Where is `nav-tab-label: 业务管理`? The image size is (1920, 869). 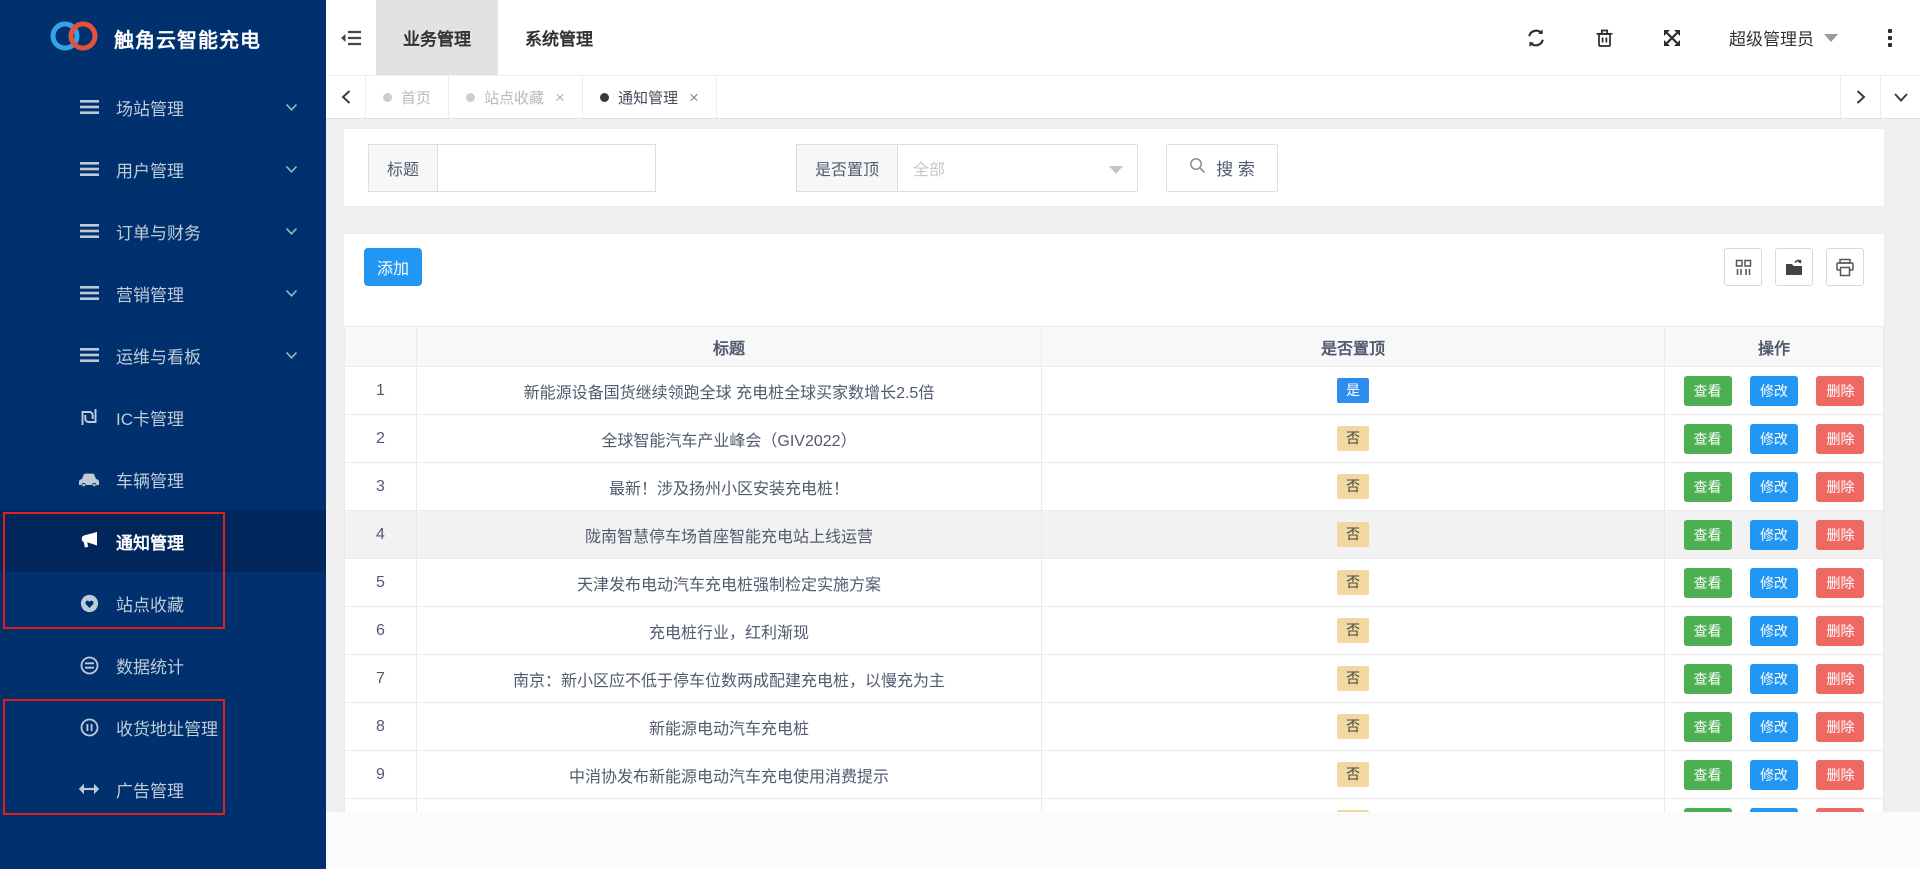
nav-tab-label: 业务管理 is located at coordinates (437, 39).